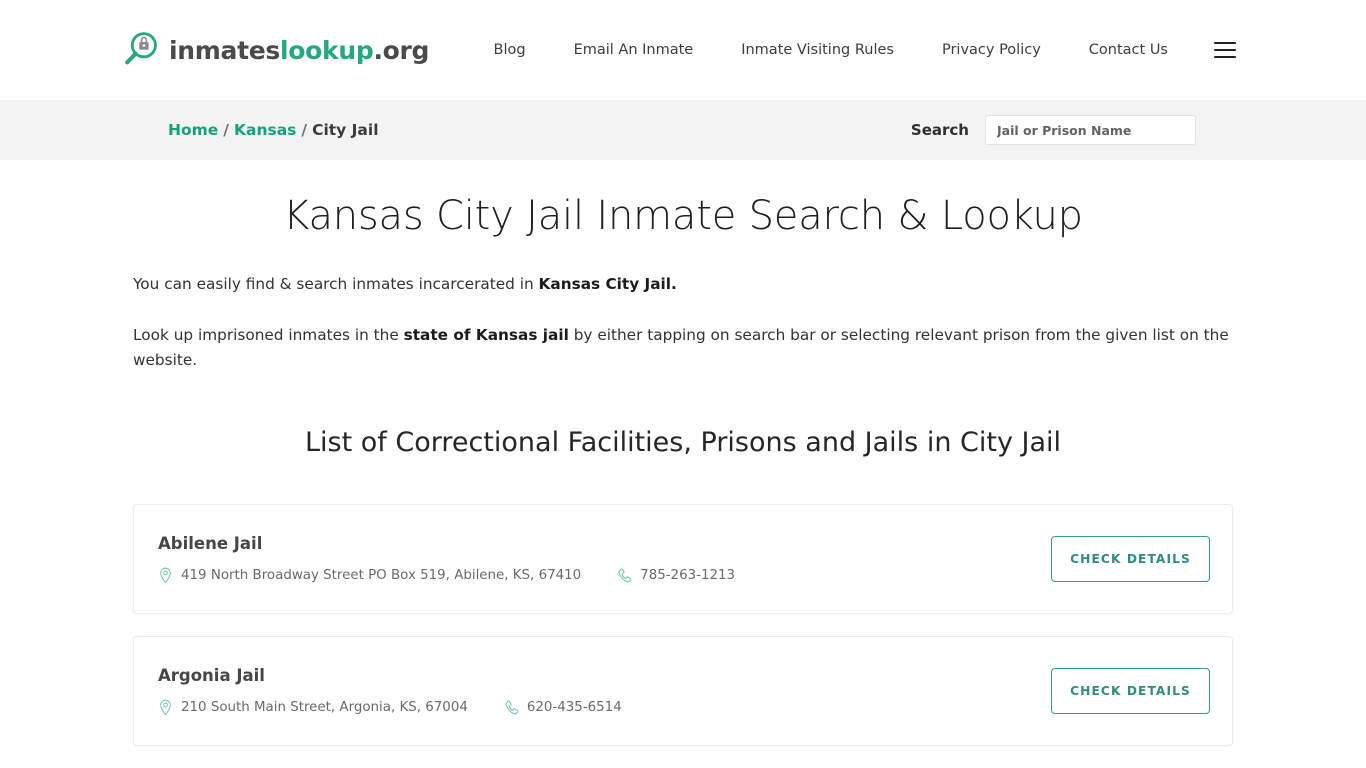 The height and width of the screenshot is (768, 1366). Describe the element at coordinates (574, 708) in the screenshot. I see `facility-phone-text: 620-435-6514` at that location.